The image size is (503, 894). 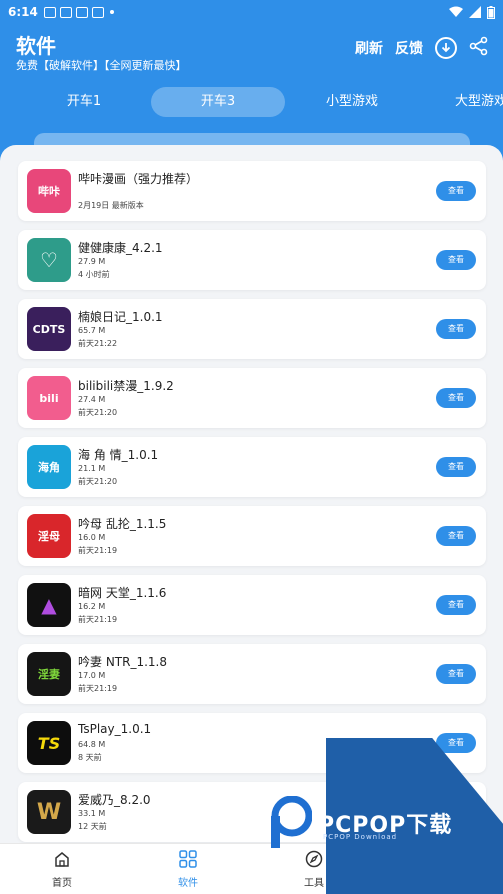 What do you see at coordinates (92, 675) in the screenshot?
I see `app-size: 17.0 M` at bounding box center [92, 675].